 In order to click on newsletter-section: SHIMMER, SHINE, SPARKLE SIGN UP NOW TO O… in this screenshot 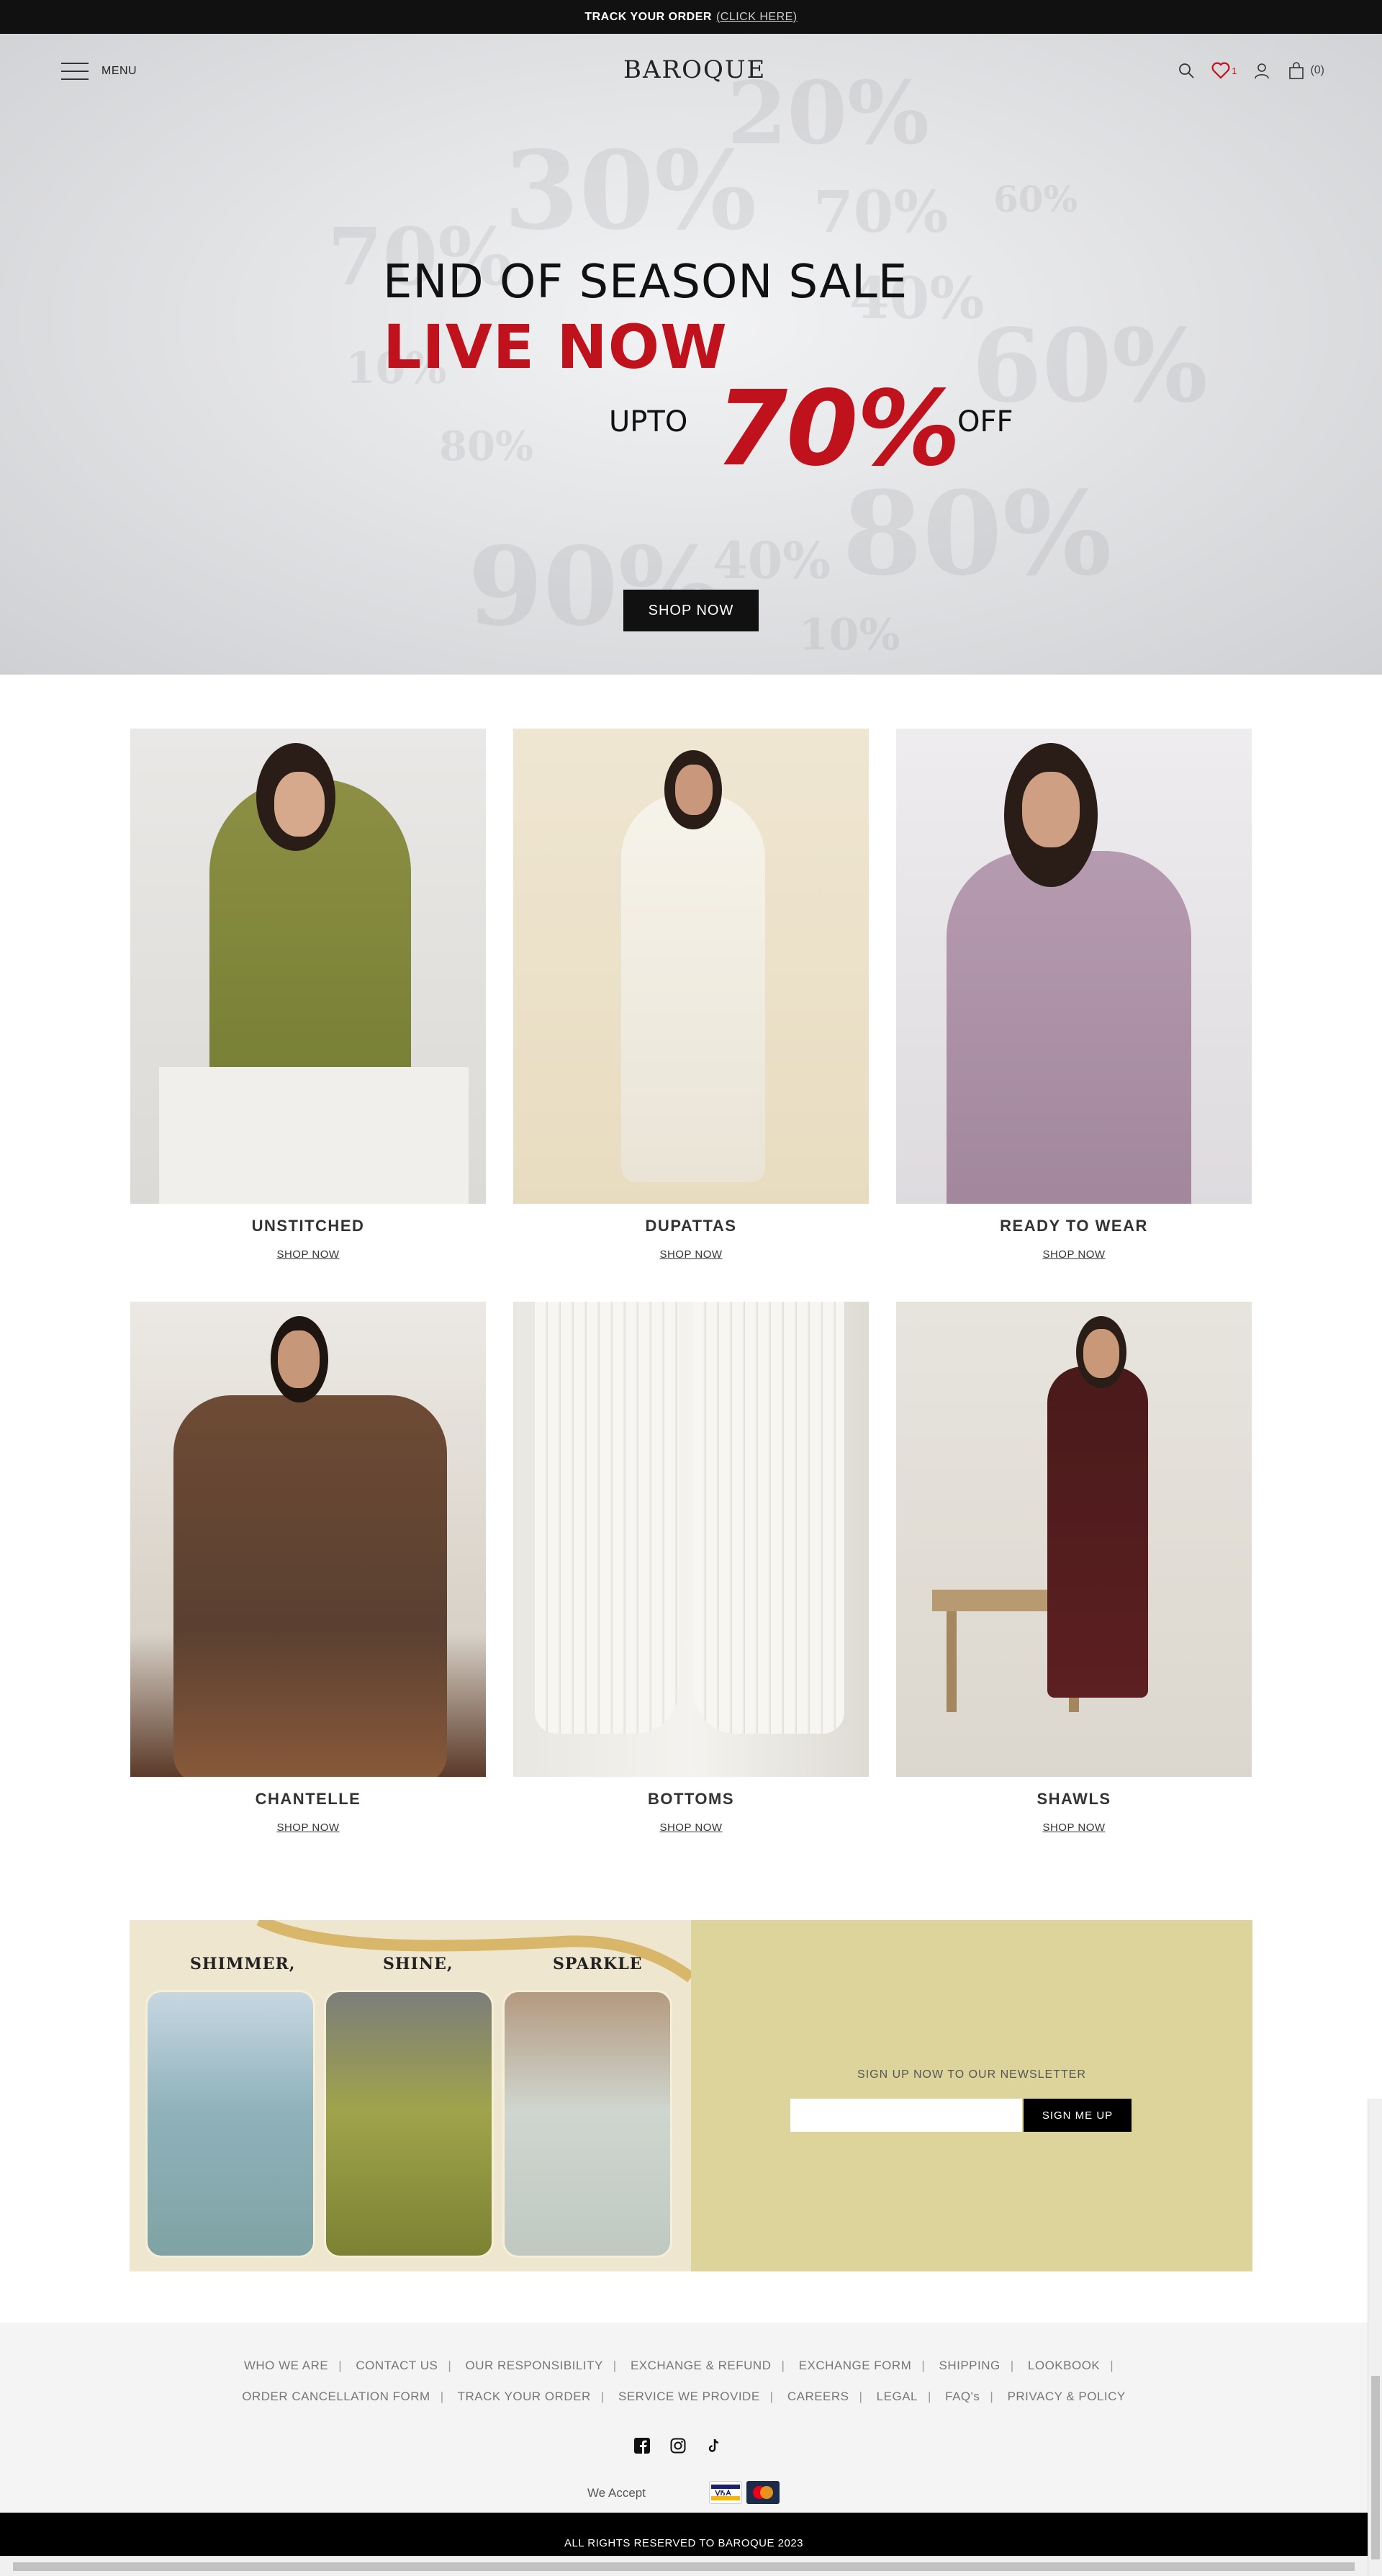, I will do `click(691, 2095)`.